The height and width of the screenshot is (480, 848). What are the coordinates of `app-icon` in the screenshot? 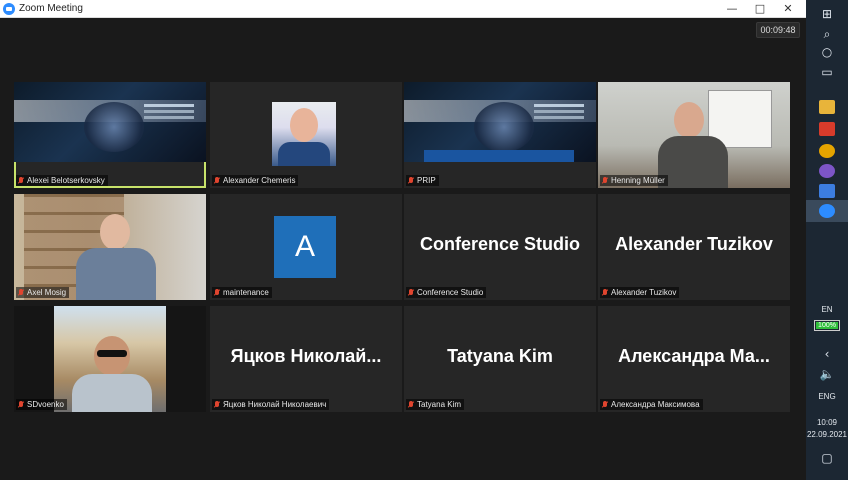 It's located at (827, 191).